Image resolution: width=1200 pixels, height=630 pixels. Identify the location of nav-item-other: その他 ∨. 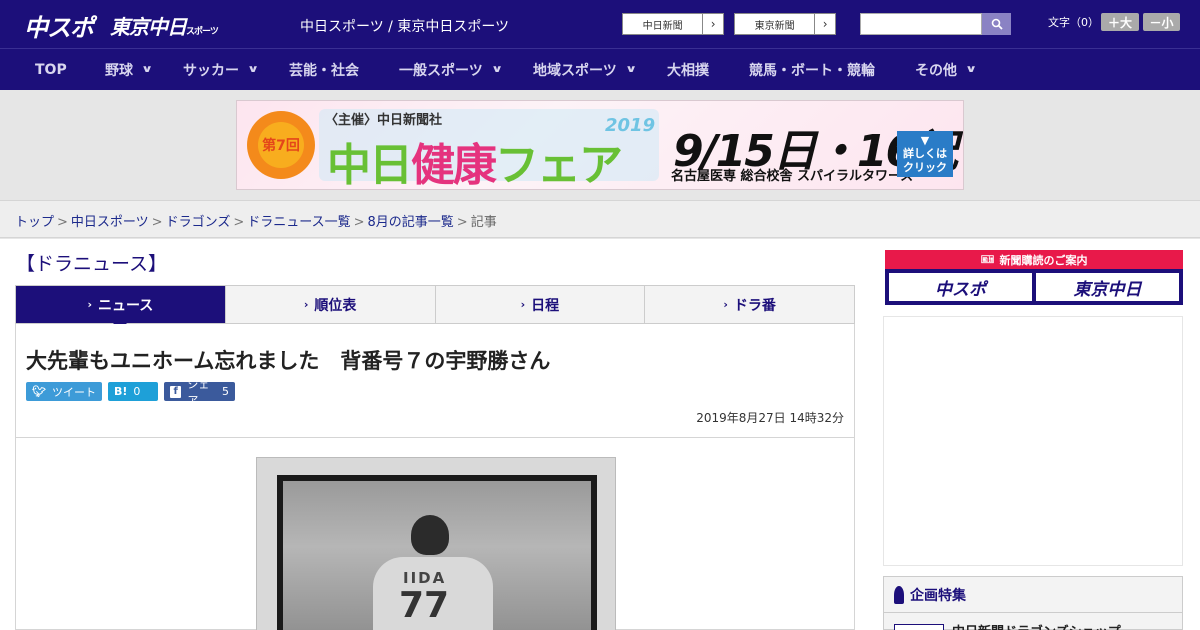
(946, 69).